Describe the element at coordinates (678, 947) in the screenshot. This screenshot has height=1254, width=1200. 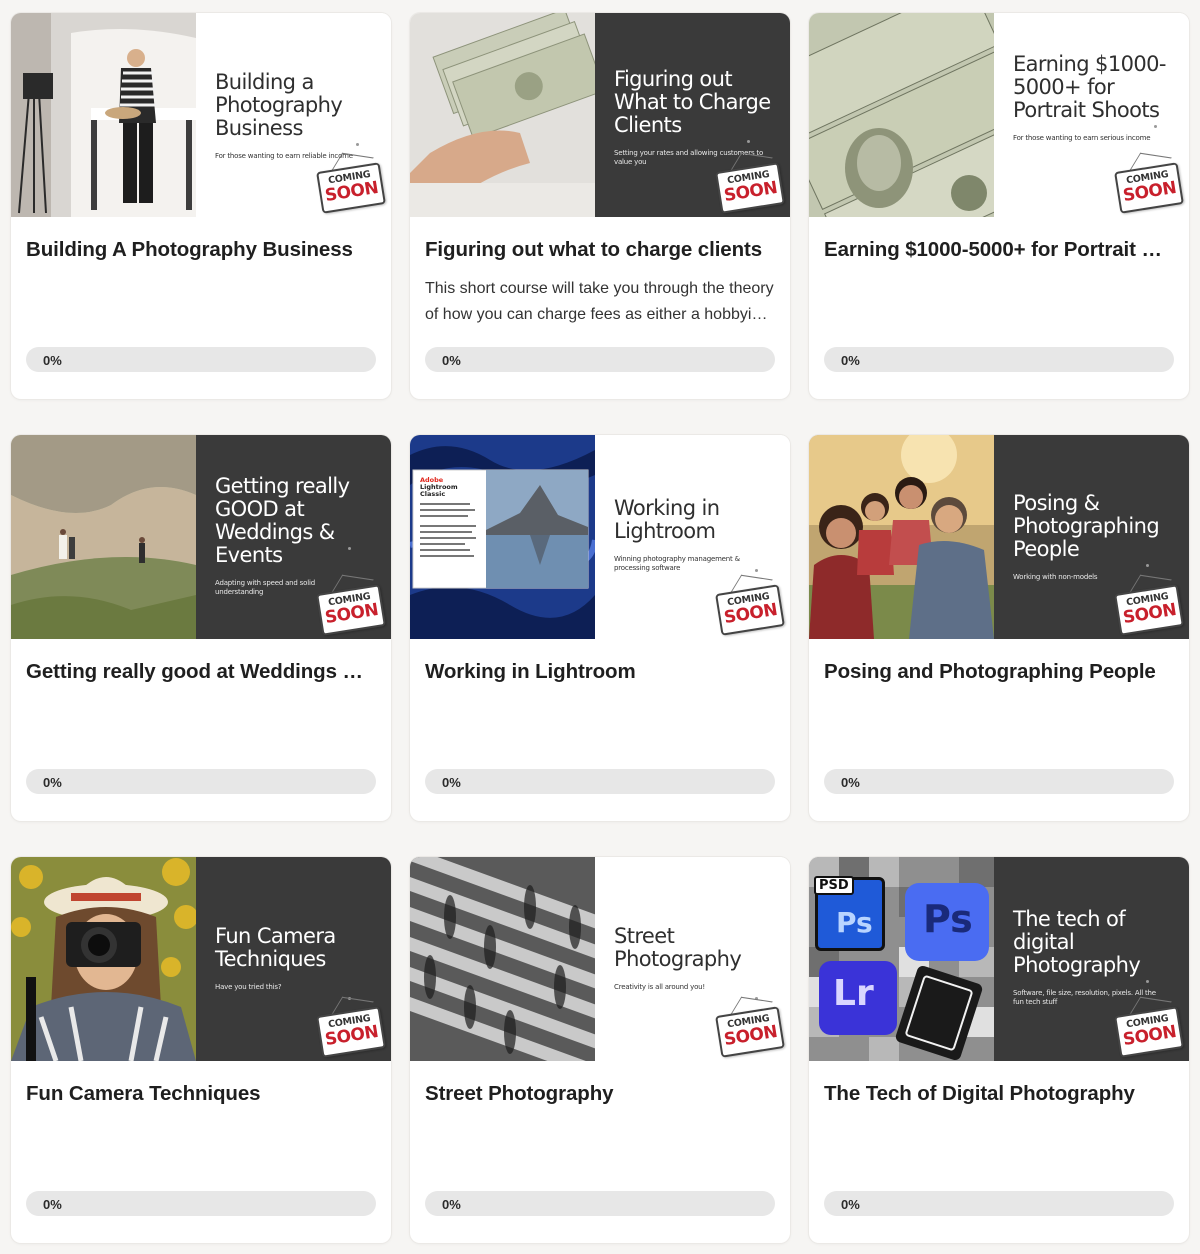
I see `thumbnail-title: Street Photography` at that location.